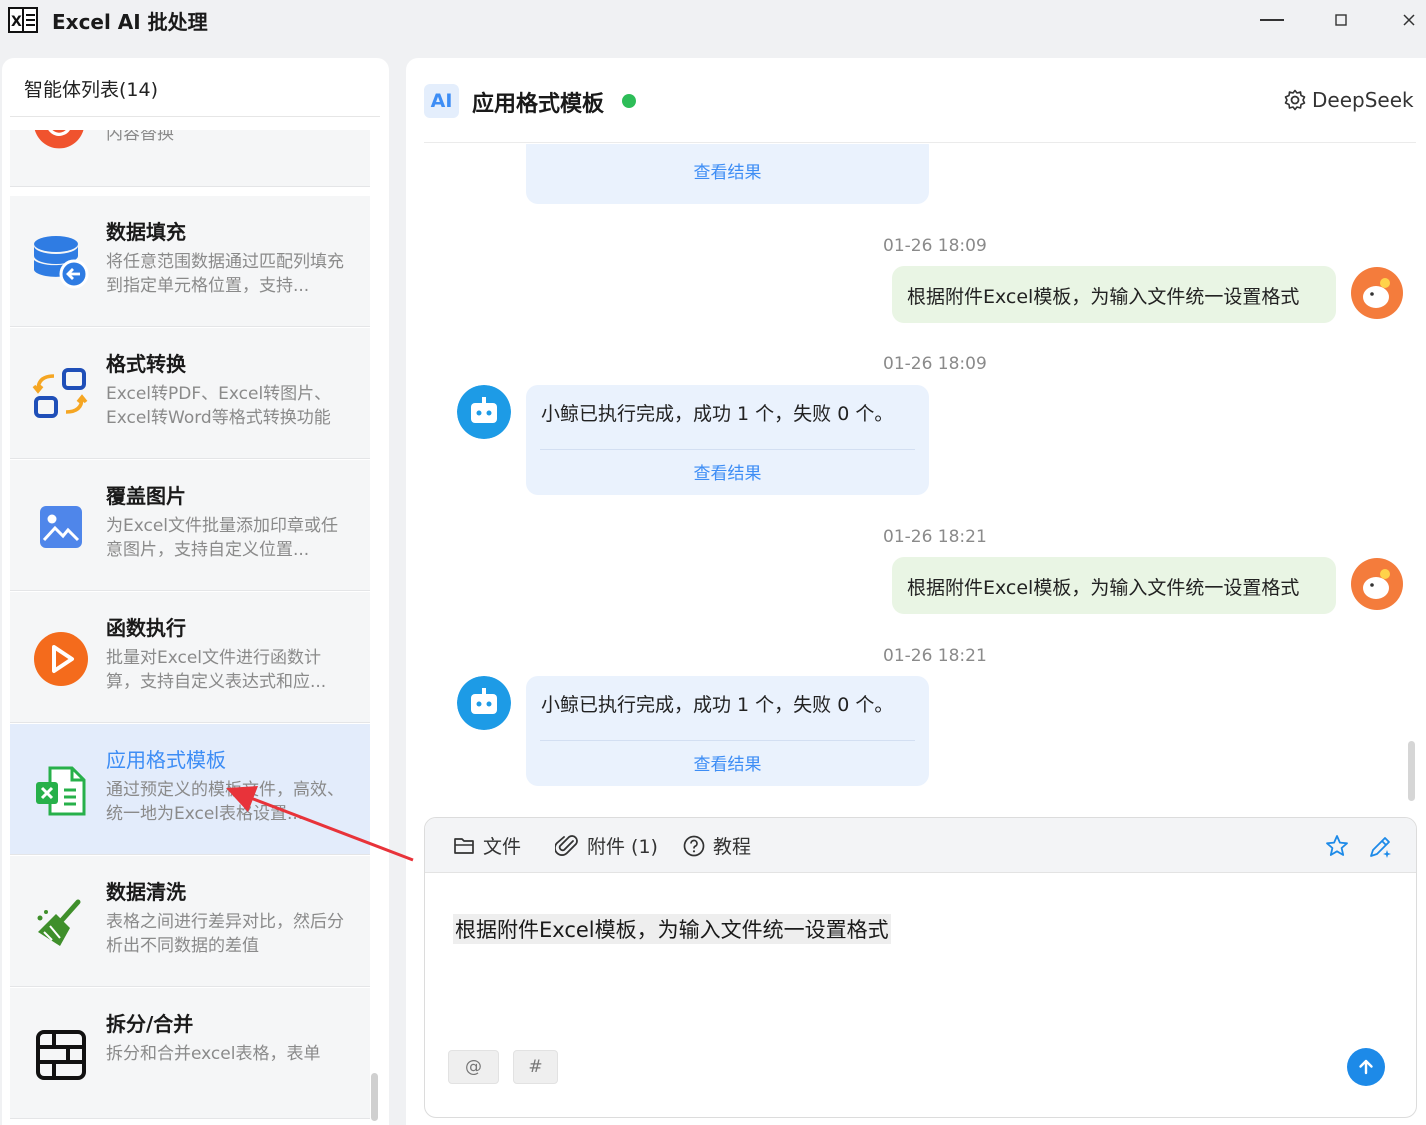 The height and width of the screenshot is (1125, 1426). What do you see at coordinates (61, 659) in the screenshot?
I see `play-icon` at bounding box center [61, 659].